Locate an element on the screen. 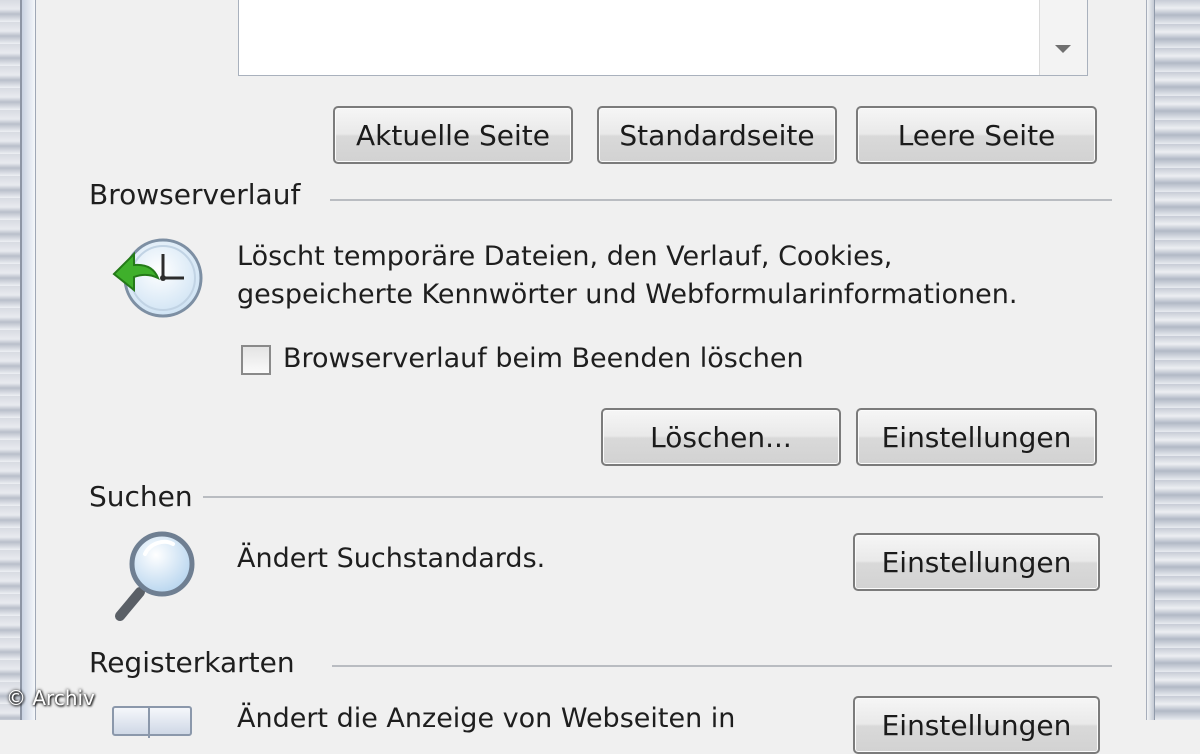  history-section-title: Browserverlauf is located at coordinates (195, 194).